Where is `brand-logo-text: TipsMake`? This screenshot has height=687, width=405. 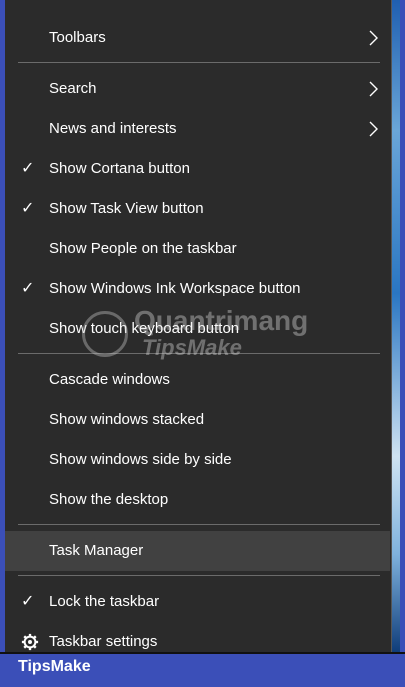 brand-logo-text: TipsMake is located at coordinates (54, 666).